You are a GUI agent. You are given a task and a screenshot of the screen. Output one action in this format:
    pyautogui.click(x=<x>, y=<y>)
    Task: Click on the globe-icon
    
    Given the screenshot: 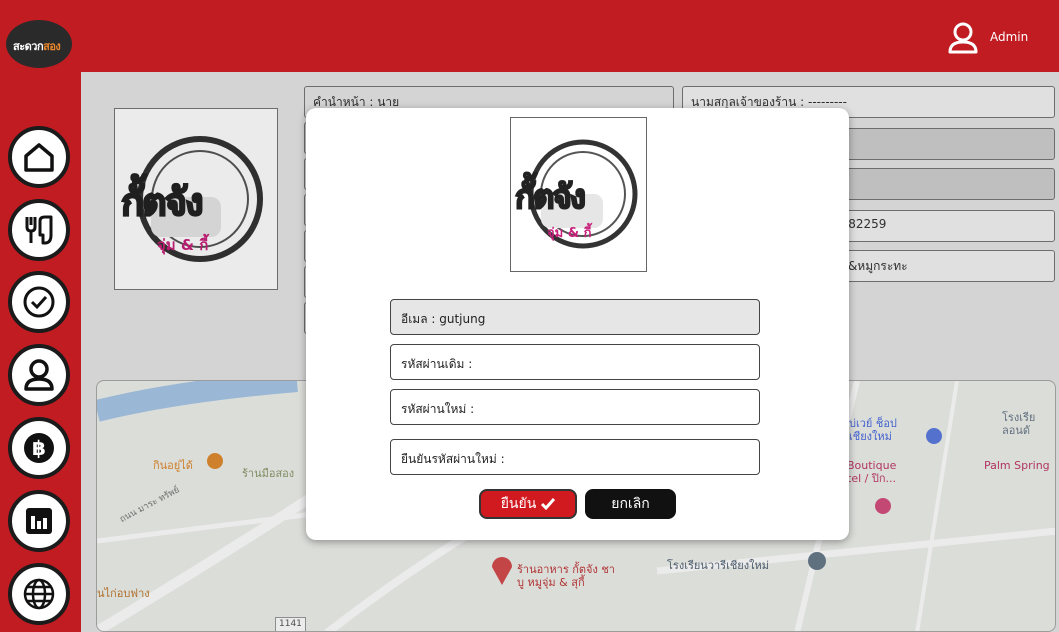 What is the action you would take?
    pyautogui.click(x=39, y=594)
    